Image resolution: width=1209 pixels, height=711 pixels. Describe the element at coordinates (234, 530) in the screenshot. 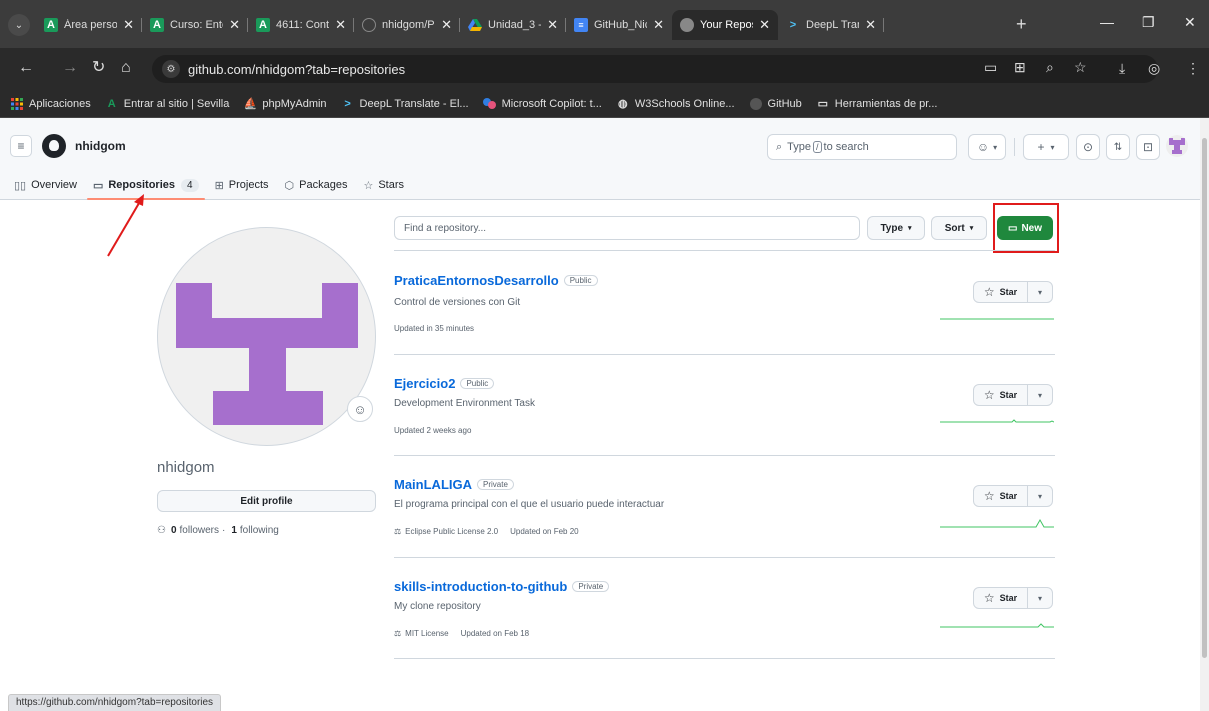

I see `following-count: 1` at that location.